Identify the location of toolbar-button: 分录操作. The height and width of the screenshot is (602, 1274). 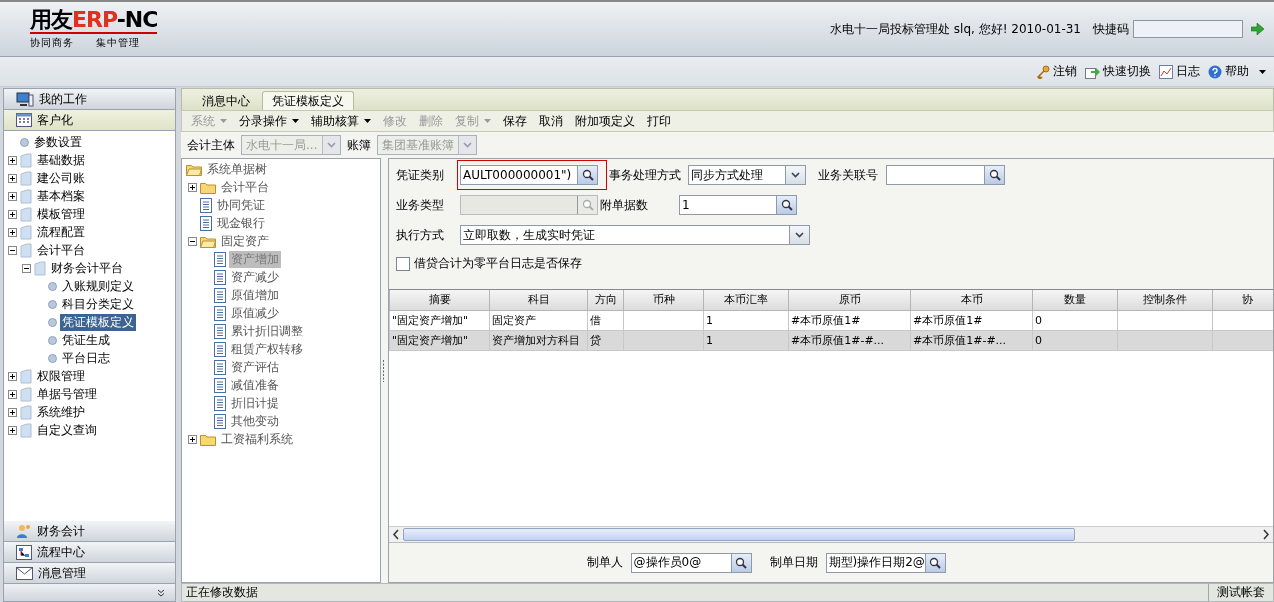
(269, 121).